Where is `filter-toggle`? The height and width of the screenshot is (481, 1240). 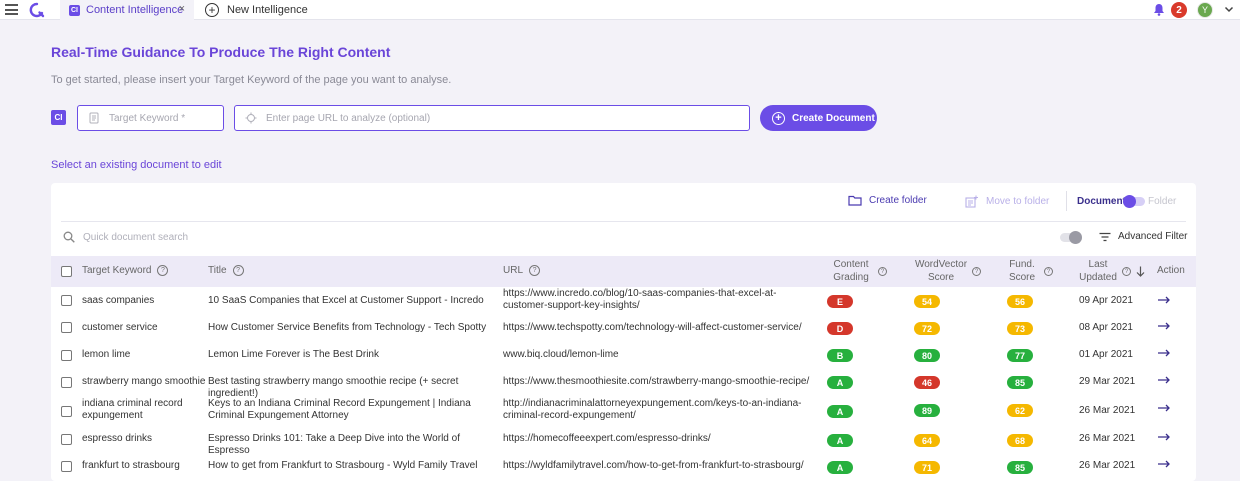 filter-toggle is located at coordinates (1071, 237).